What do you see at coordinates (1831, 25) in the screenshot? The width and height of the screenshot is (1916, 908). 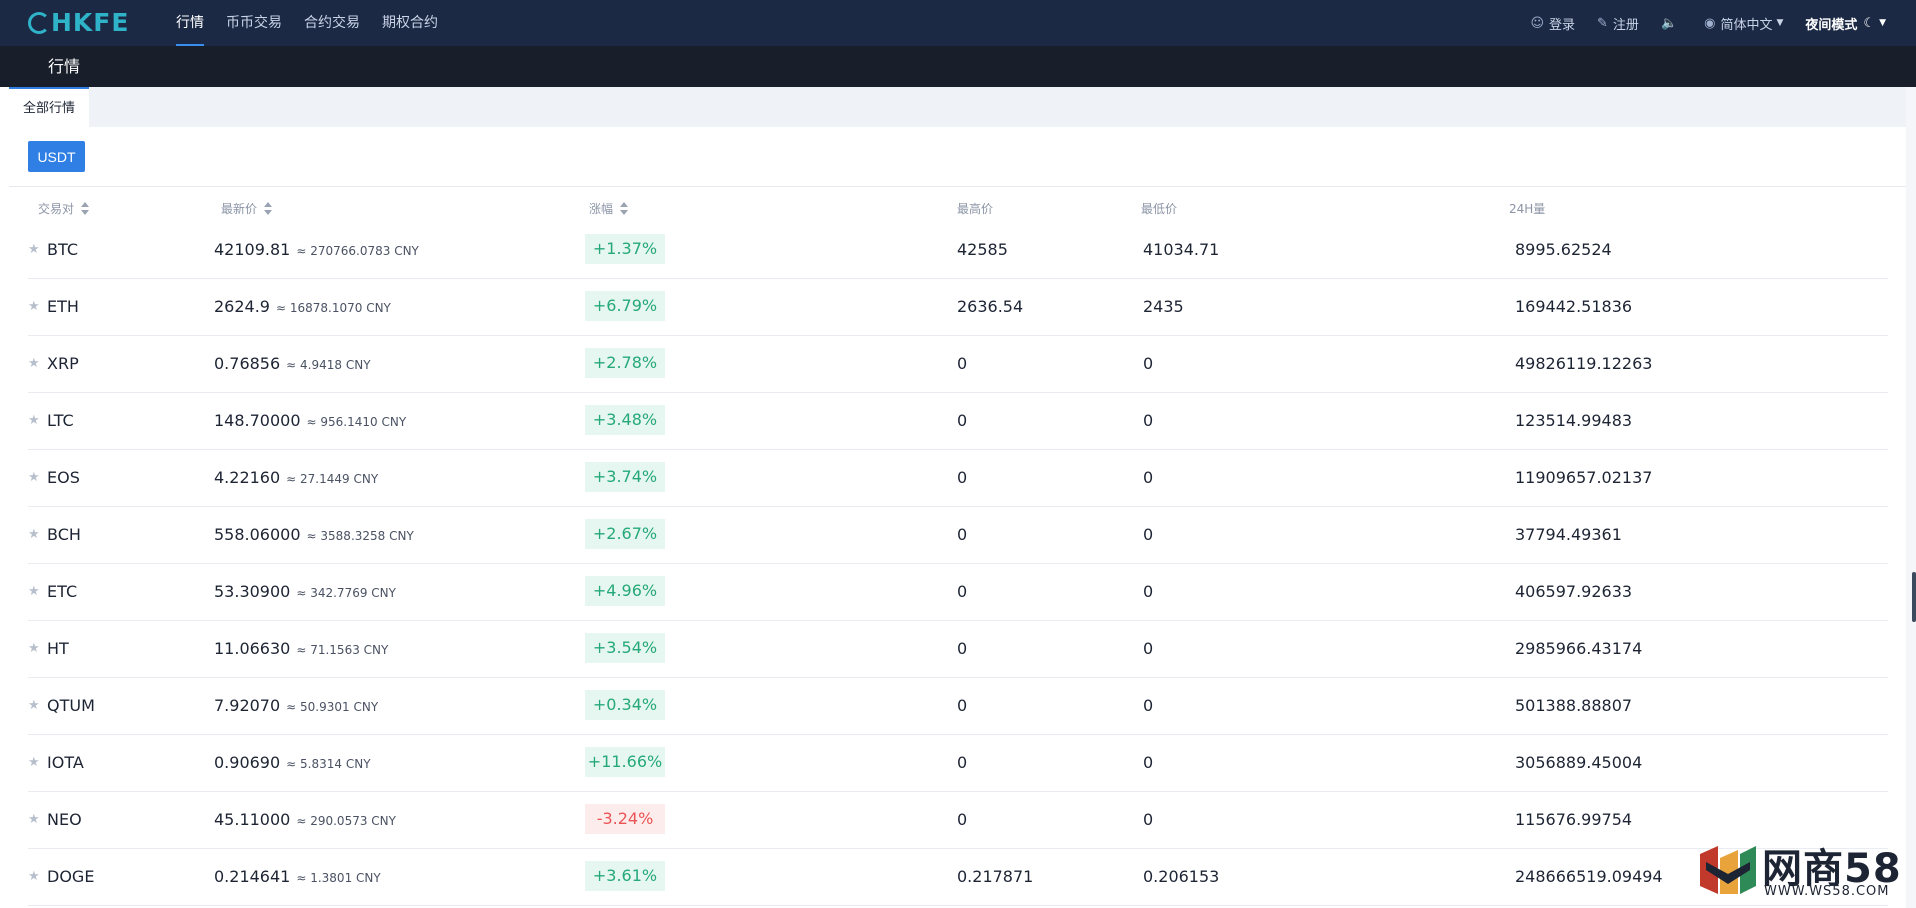 I see `night-mode-label: 夜间模式` at bounding box center [1831, 25].